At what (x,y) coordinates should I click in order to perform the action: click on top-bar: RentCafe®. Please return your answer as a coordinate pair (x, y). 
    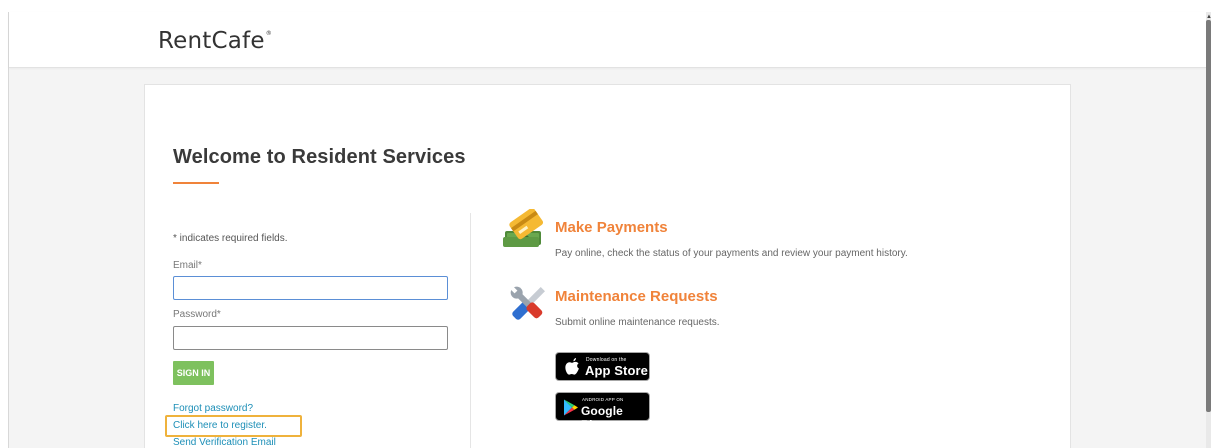
    Looking at the image, I should click on (607, 40).